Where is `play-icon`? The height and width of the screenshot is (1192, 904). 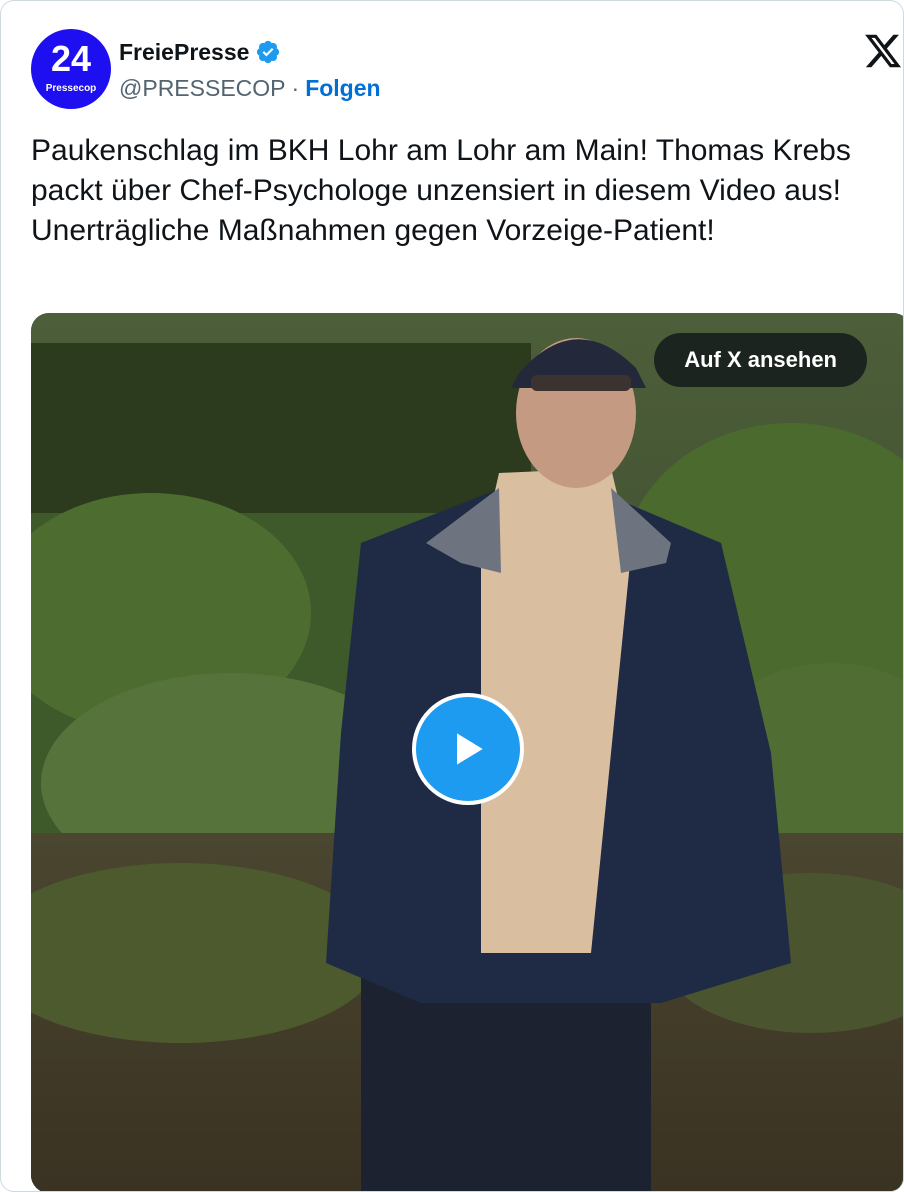
play-icon is located at coordinates (470, 749).